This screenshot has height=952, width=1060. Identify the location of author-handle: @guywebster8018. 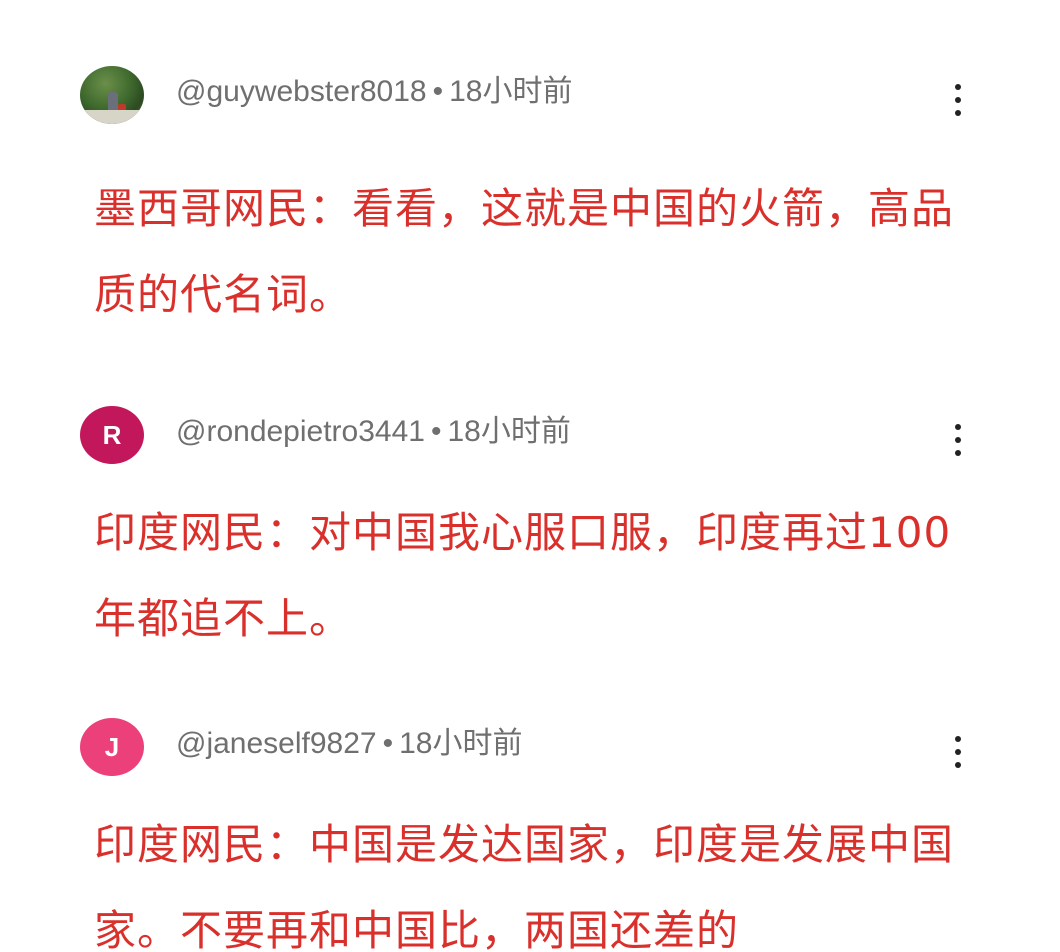
(301, 91).